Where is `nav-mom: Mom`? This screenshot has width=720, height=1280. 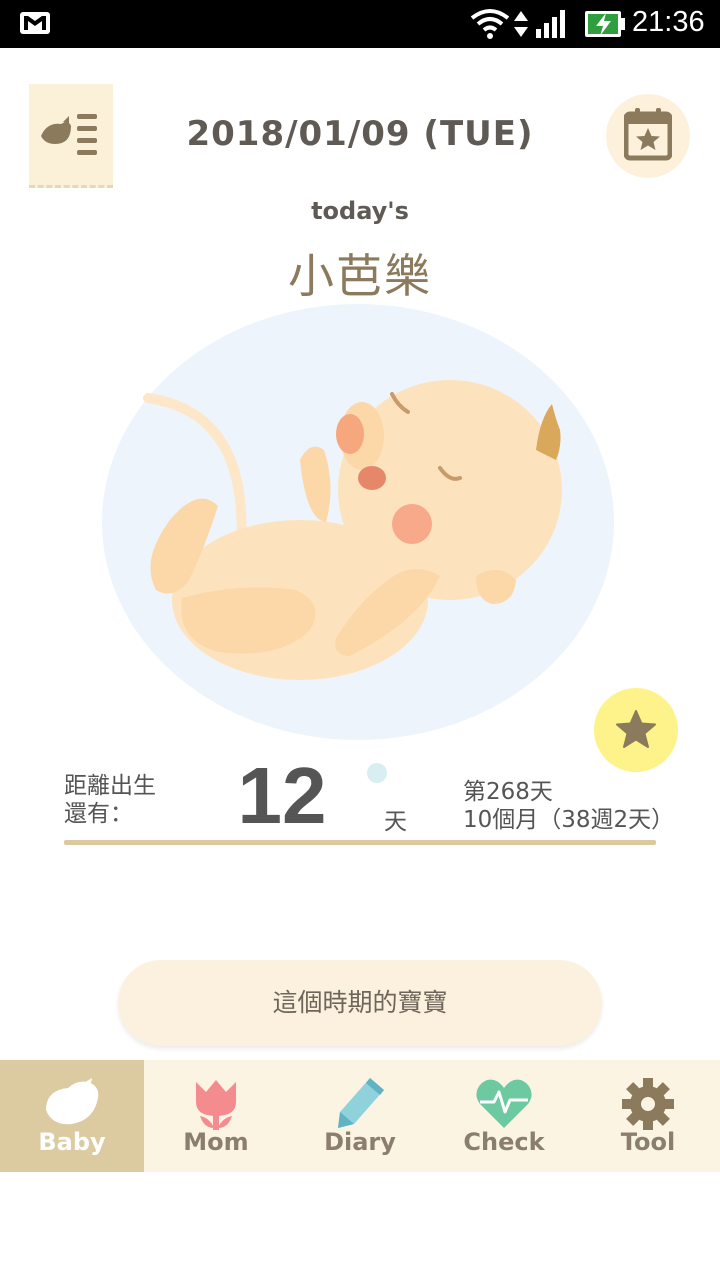 nav-mom: Mom is located at coordinates (216, 1116).